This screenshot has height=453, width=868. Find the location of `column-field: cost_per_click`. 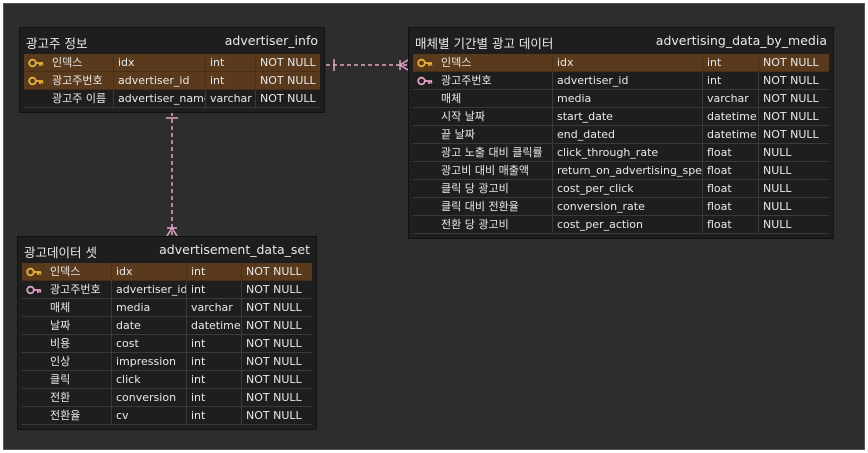

column-field: cost_per_click is located at coordinates (628, 189).